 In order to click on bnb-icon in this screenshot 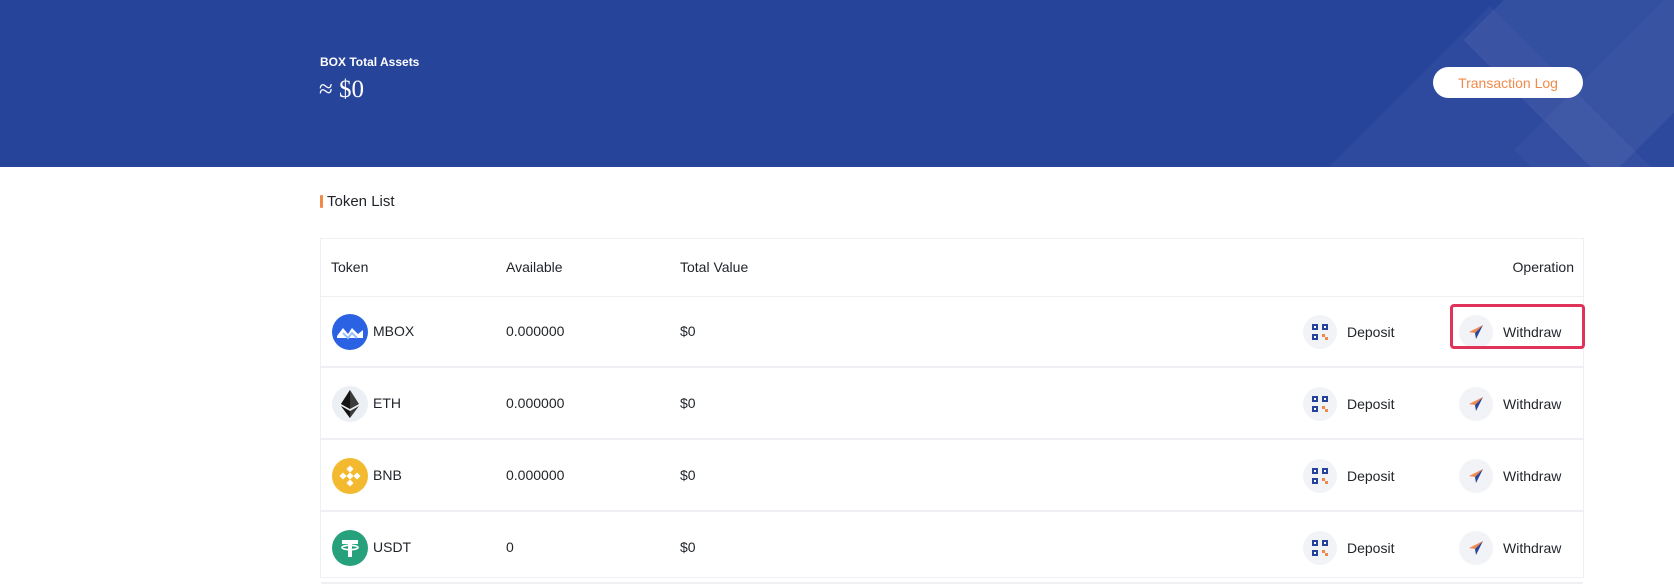, I will do `click(350, 476)`.